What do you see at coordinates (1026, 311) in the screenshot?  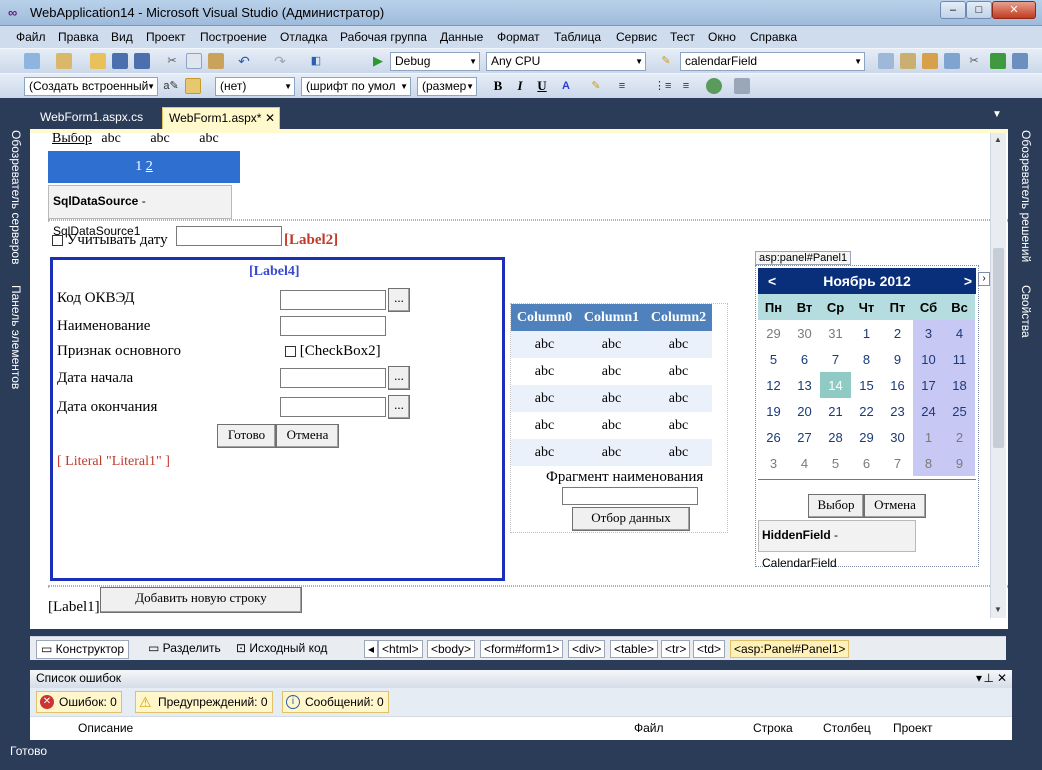 I see `properties-tab: Свойства` at bounding box center [1026, 311].